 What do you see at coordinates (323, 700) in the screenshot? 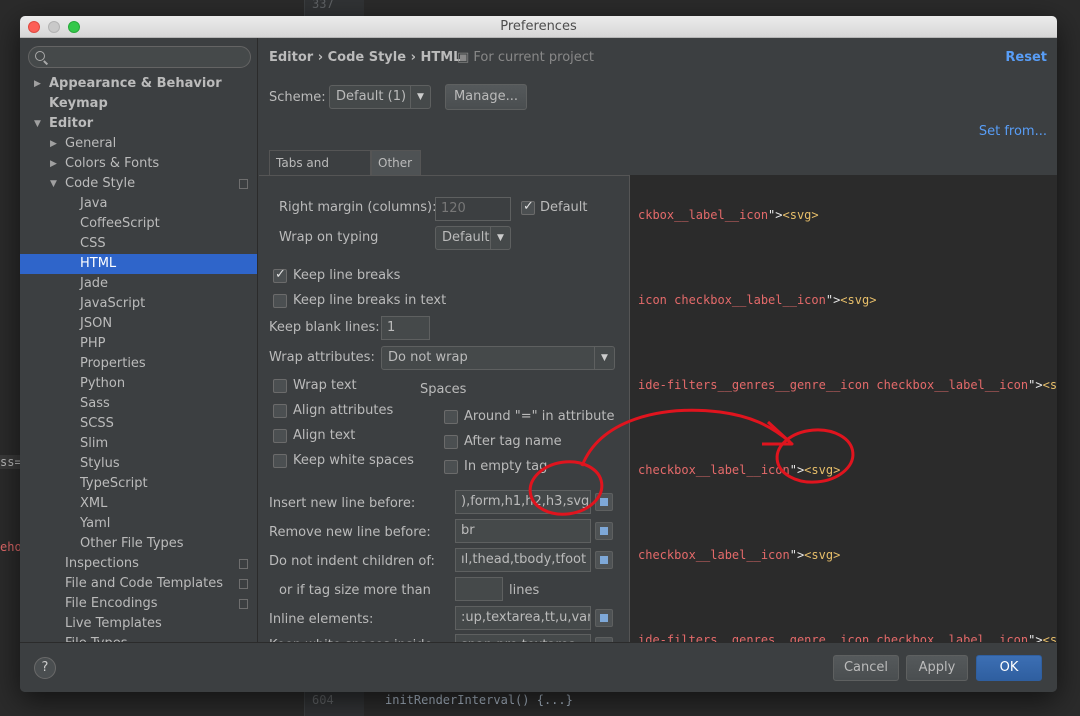
I see `line-number: 604` at bounding box center [323, 700].